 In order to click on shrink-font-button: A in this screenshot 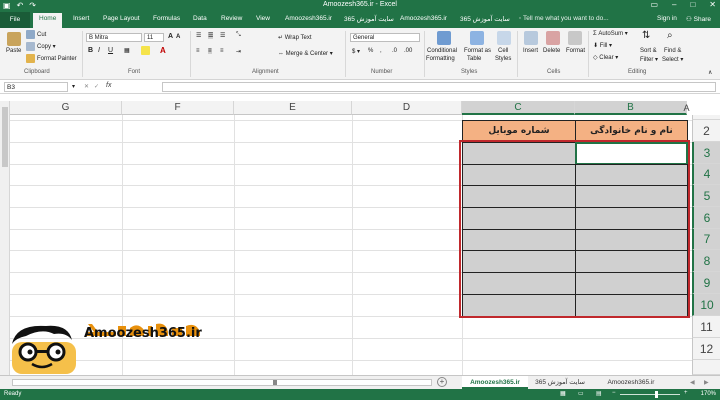, I will do `click(178, 37)`.